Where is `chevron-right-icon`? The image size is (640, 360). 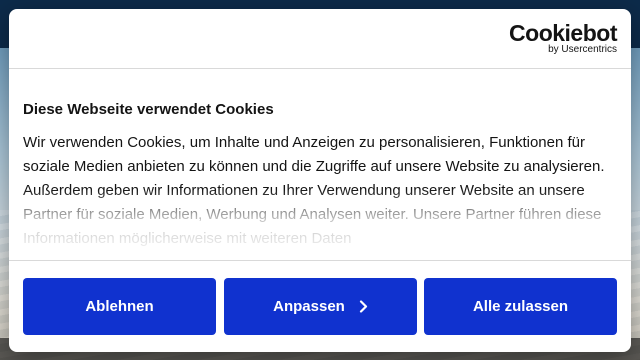
chevron-right-icon is located at coordinates (363, 306).